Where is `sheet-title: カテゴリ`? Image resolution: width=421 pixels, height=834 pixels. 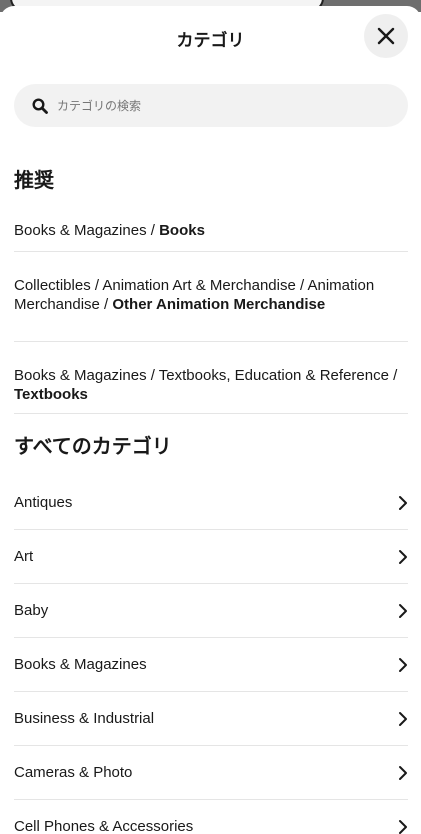
sheet-title: カテゴリ is located at coordinates (210, 40).